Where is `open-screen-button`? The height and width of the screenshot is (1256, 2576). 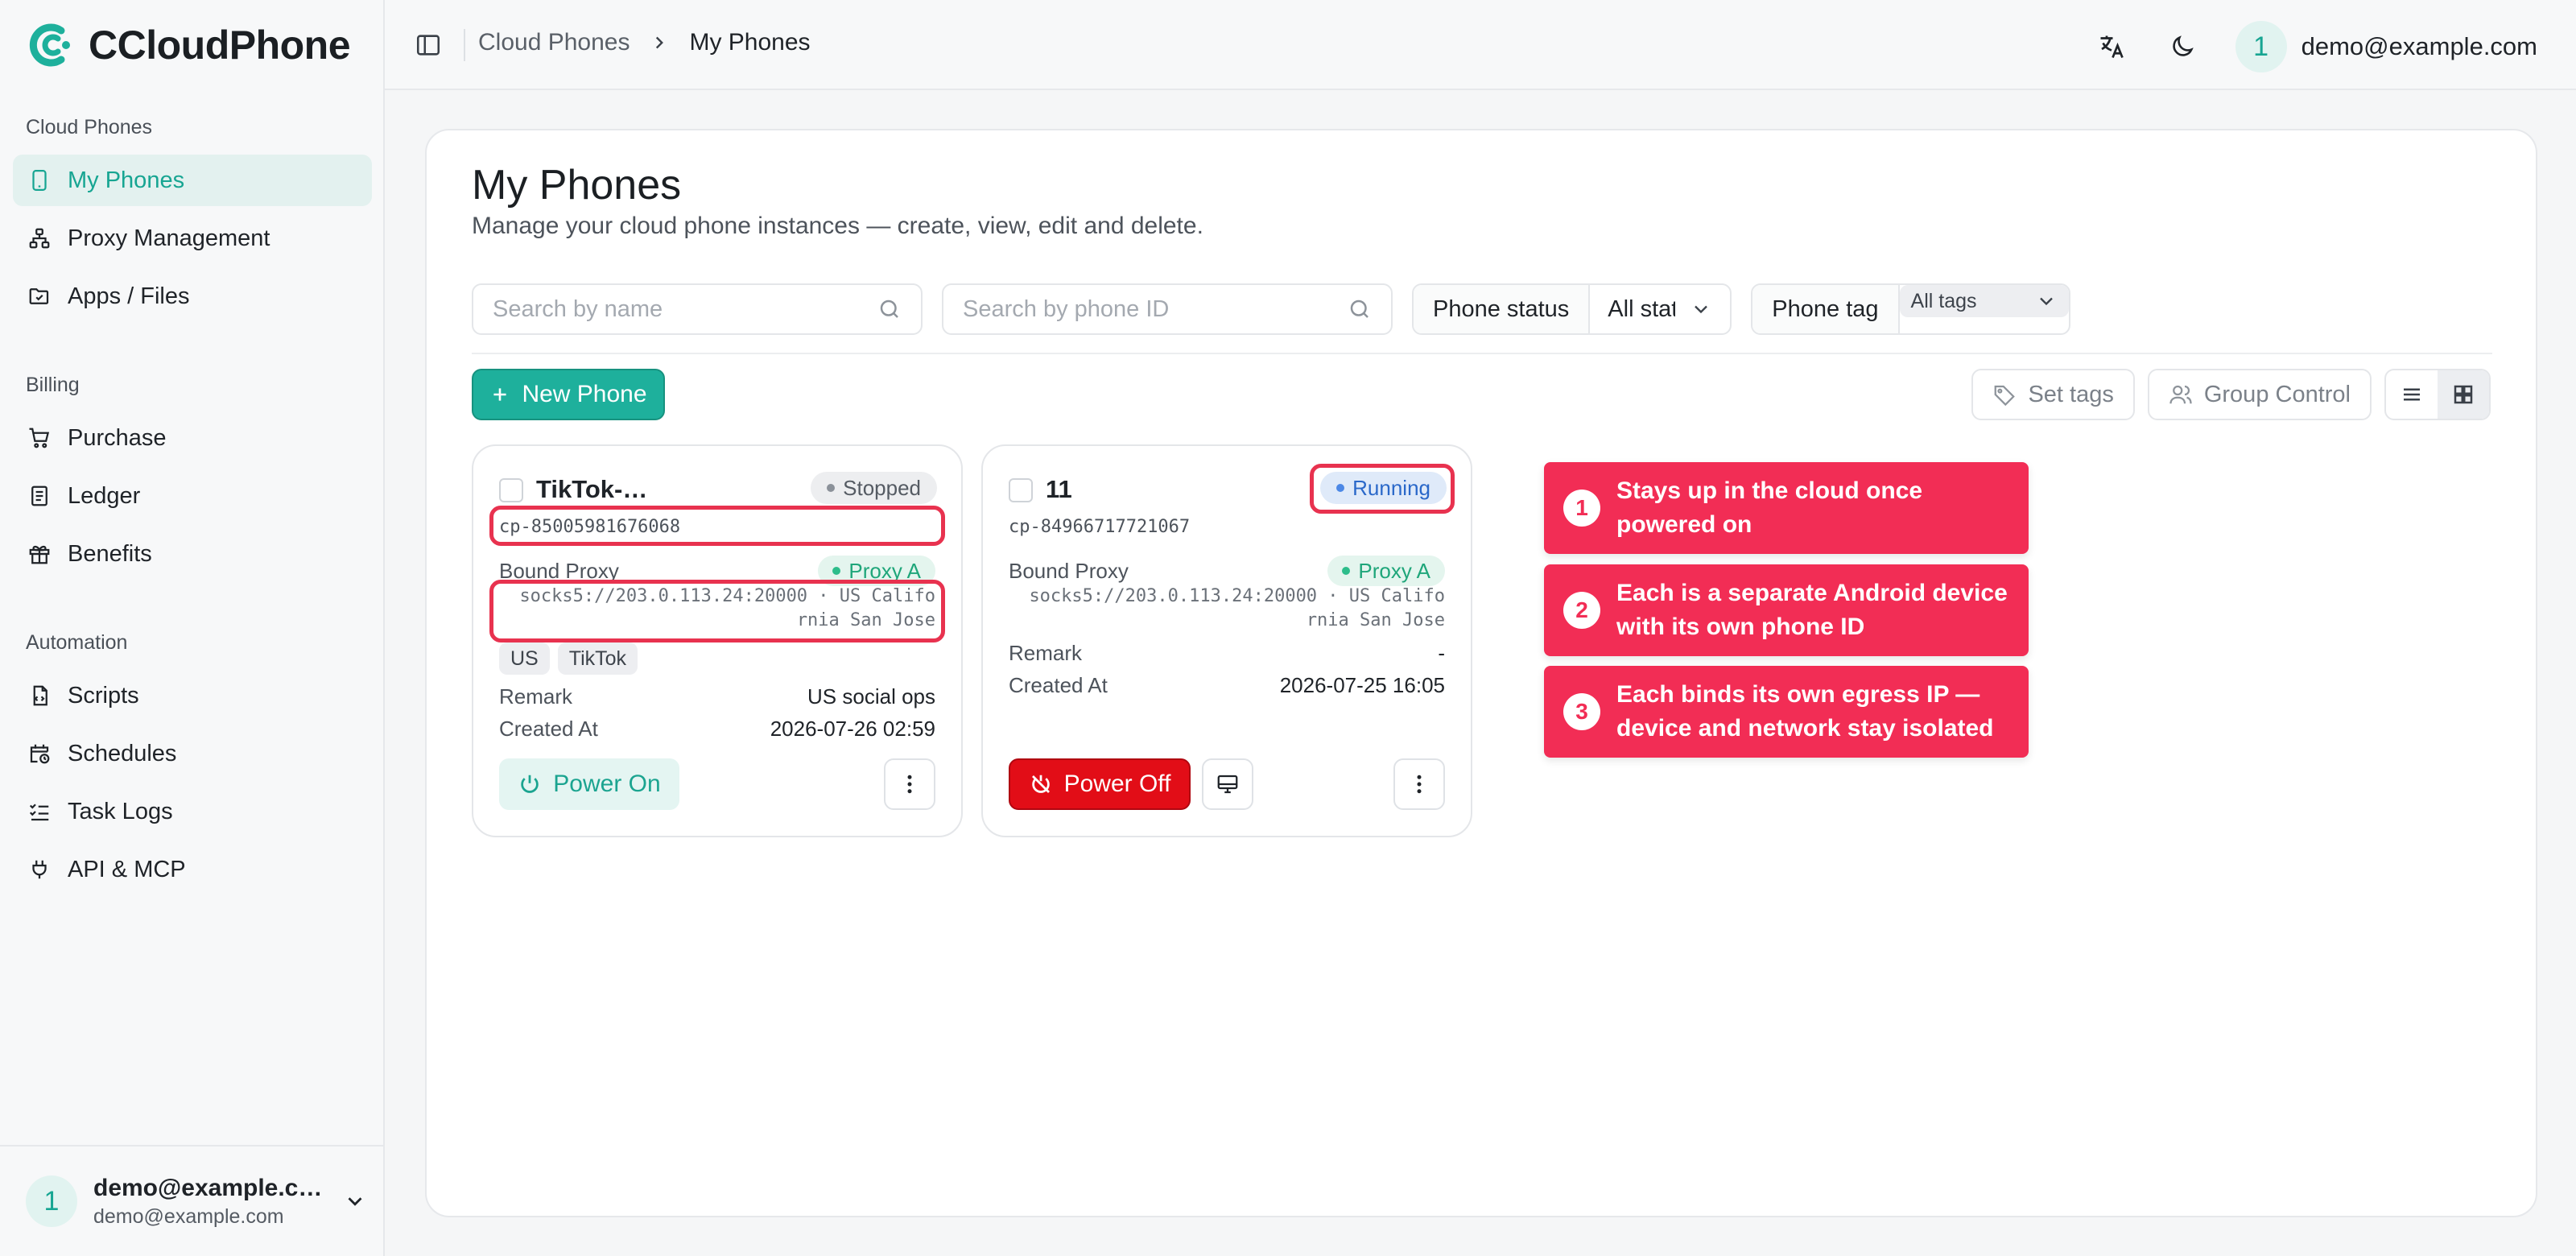 open-screen-button is located at coordinates (1227, 784).